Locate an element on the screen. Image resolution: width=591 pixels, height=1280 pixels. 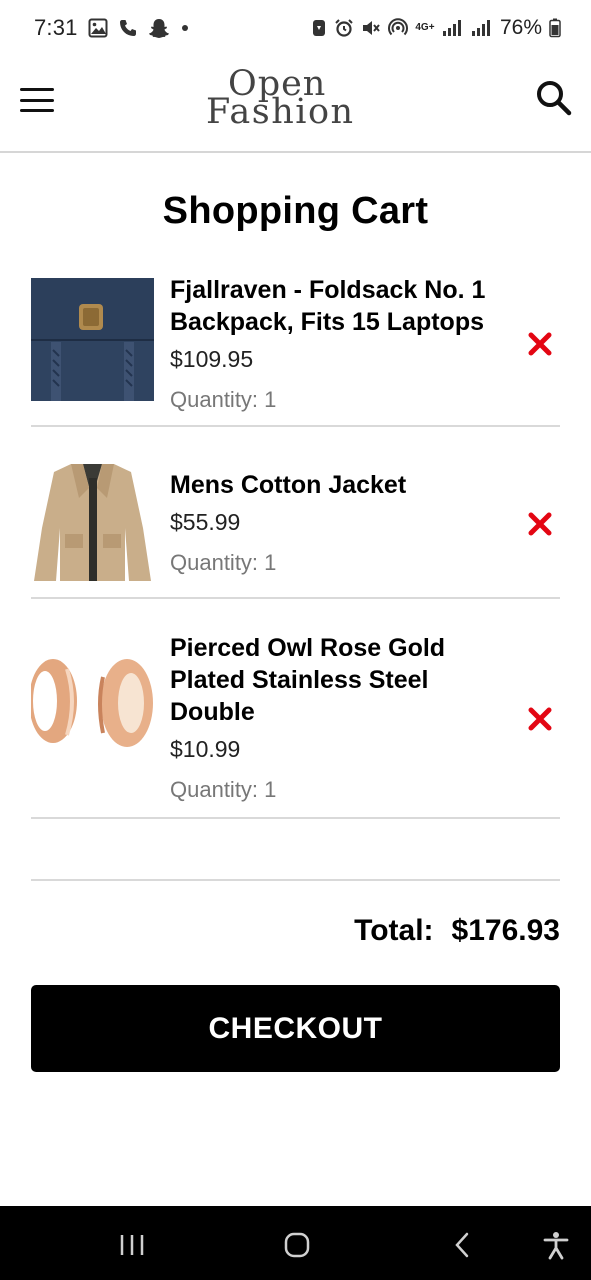
item-info: Mens Cotton Jacket $55.99 Quantity: 1 is located at coordinates (340, 522).